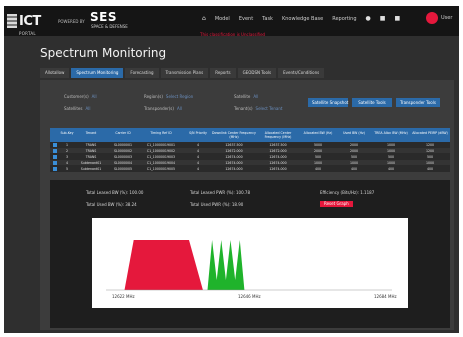  Describe the element at coordinates (347, 192) in the screenshot. I see `efficiency: Efficiency (Bits/Hz): 1.1187` at that location.